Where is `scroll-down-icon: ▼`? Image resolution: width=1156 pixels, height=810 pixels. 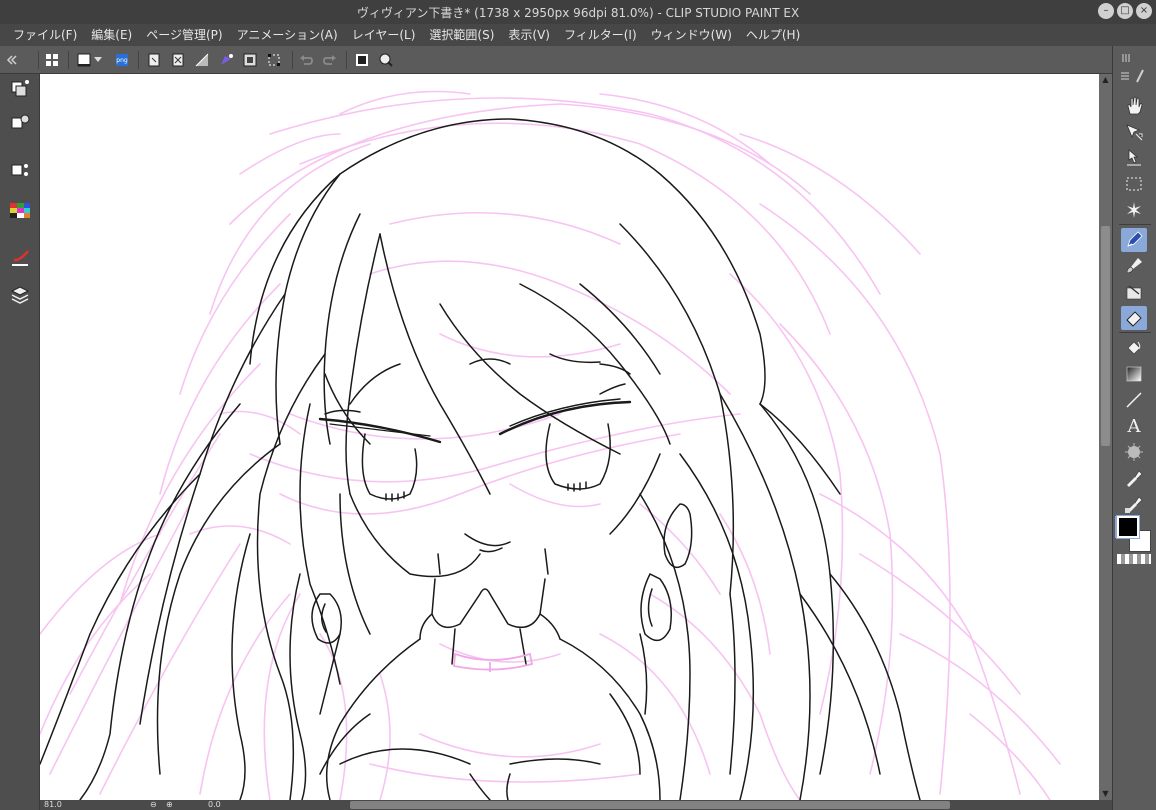 scroll-down-icon: ▼ is located at coordinates (1105, 794).